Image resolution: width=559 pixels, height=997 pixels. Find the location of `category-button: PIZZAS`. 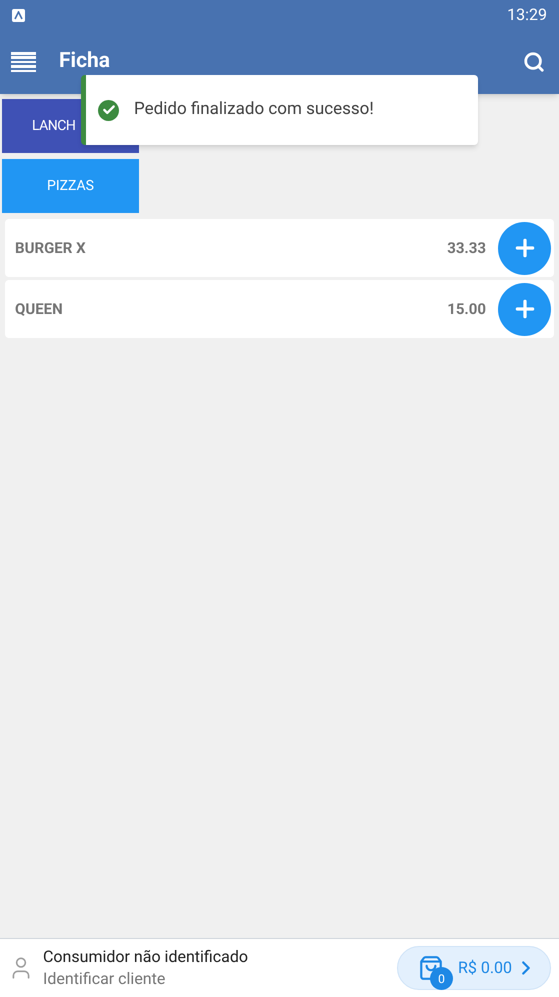

category-button: PIZZAS is located at coordinates (70, 186).